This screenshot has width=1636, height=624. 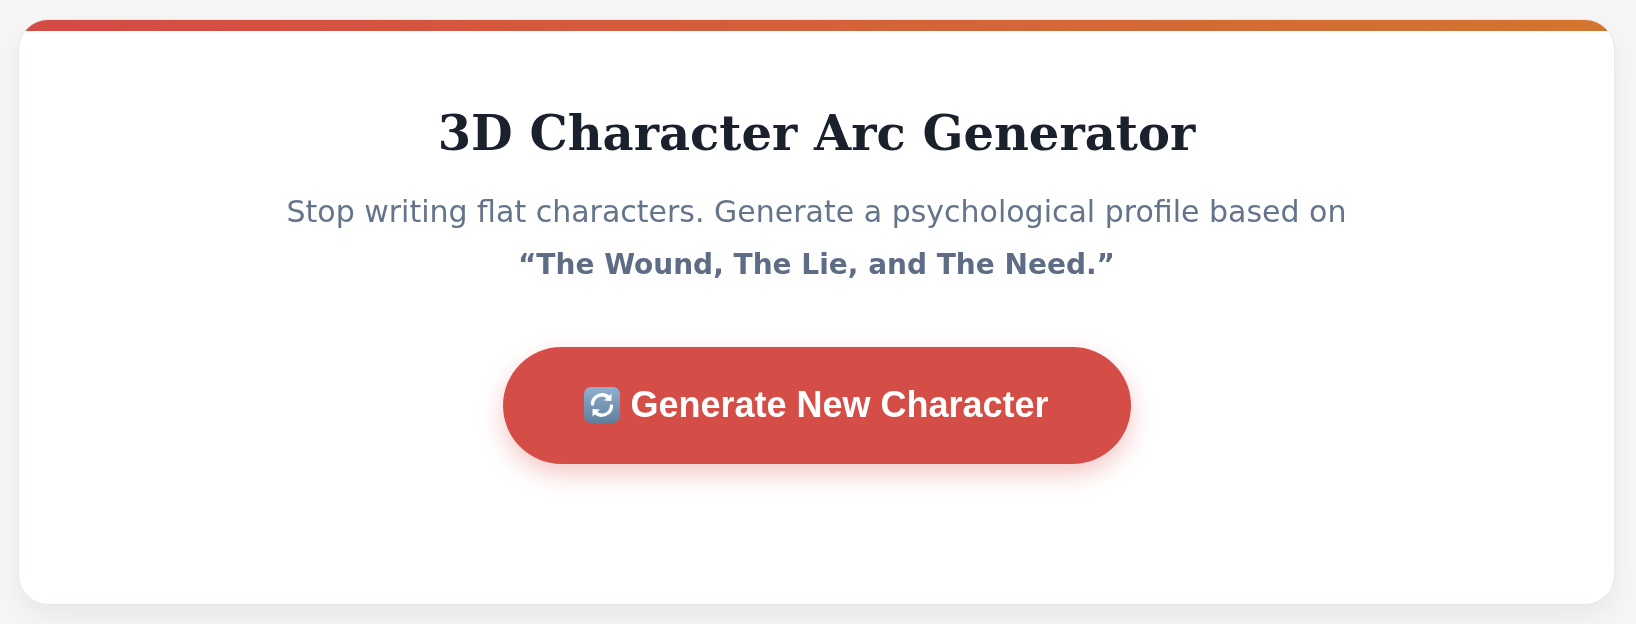 What do you see at coordinates (816, 405) in the screenshot?
I see `generate-button: Generate New Character` at bounding box center [816, 405].